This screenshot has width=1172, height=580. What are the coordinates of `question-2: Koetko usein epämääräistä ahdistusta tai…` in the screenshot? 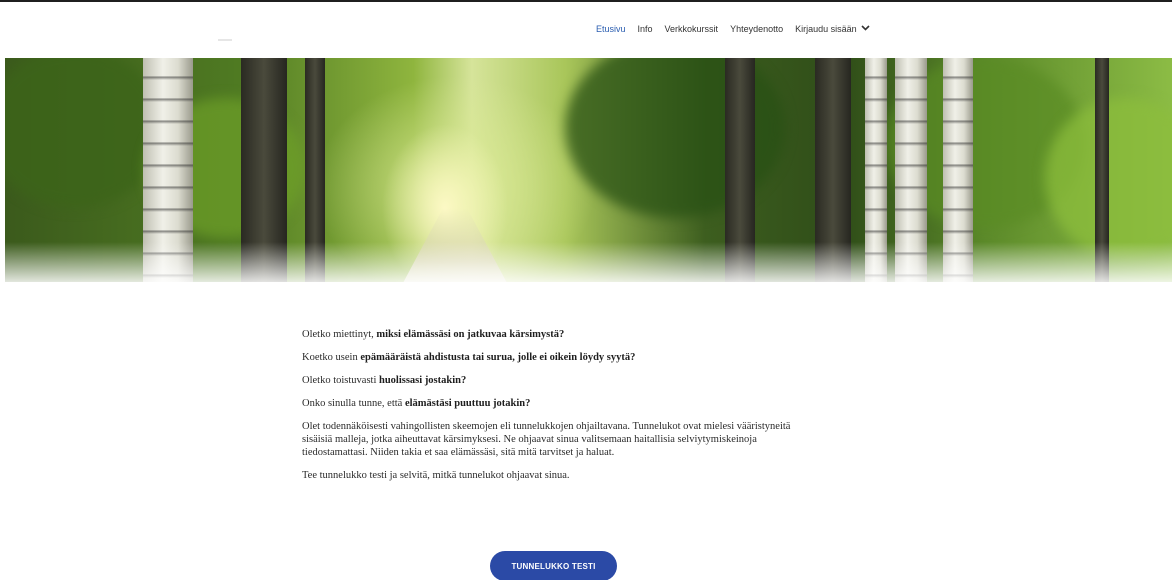 It's located at (469, 357).